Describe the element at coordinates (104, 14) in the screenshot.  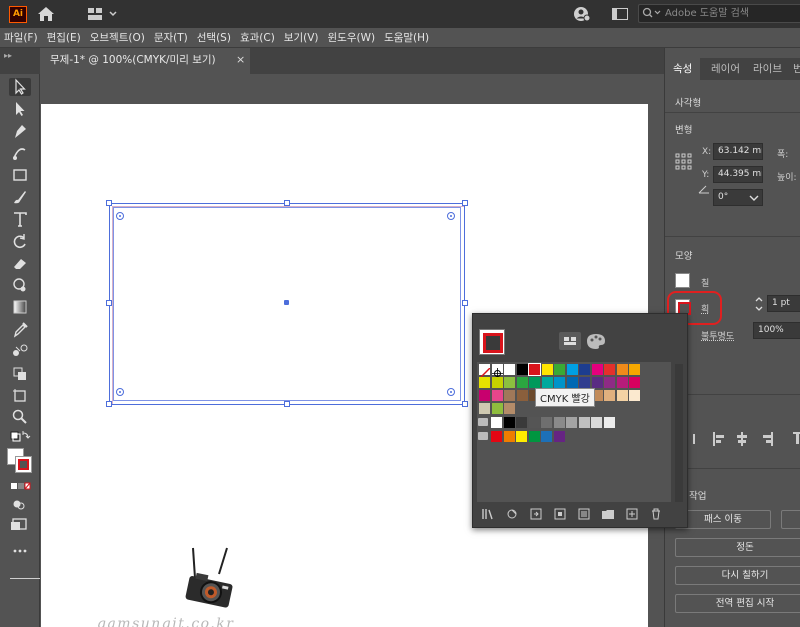
I see `workspace-switcher-icon` at that location.